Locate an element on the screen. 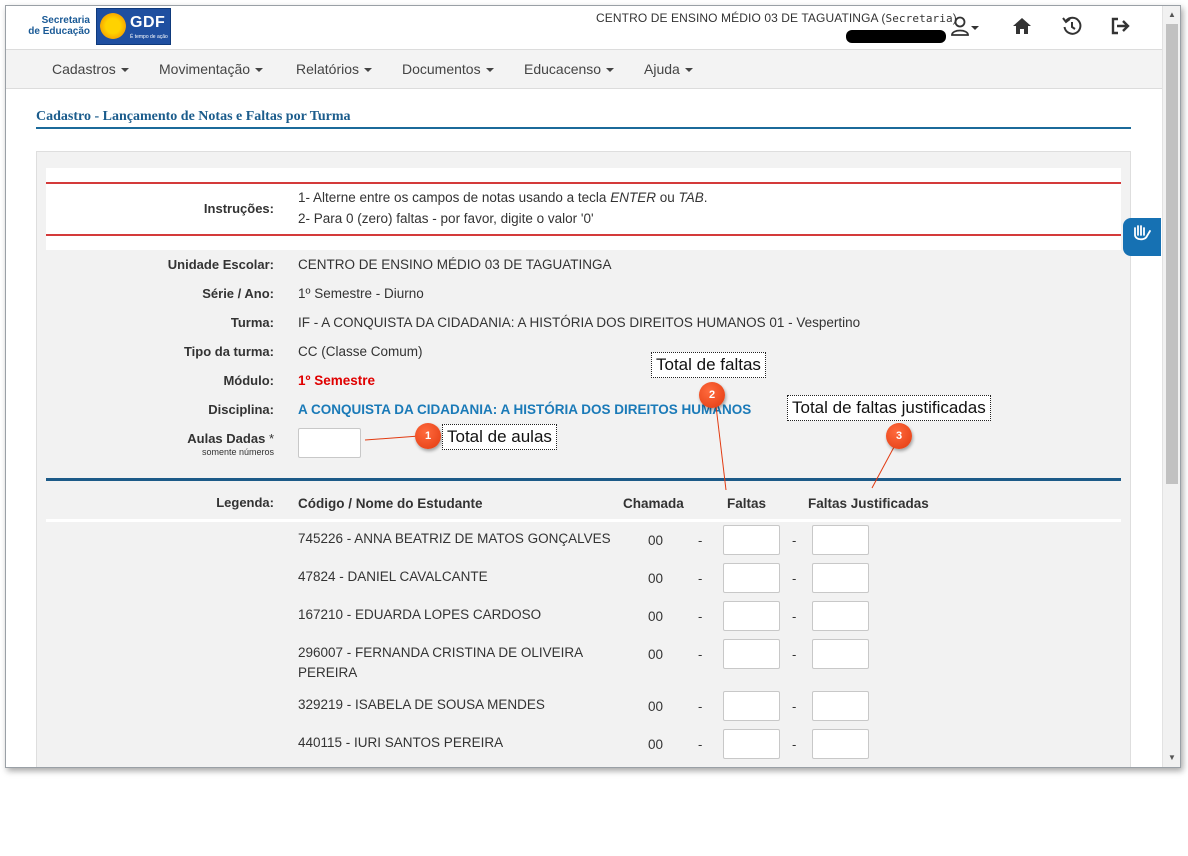  sign-language-accessibility-button is located at coordinates (1142, 237).